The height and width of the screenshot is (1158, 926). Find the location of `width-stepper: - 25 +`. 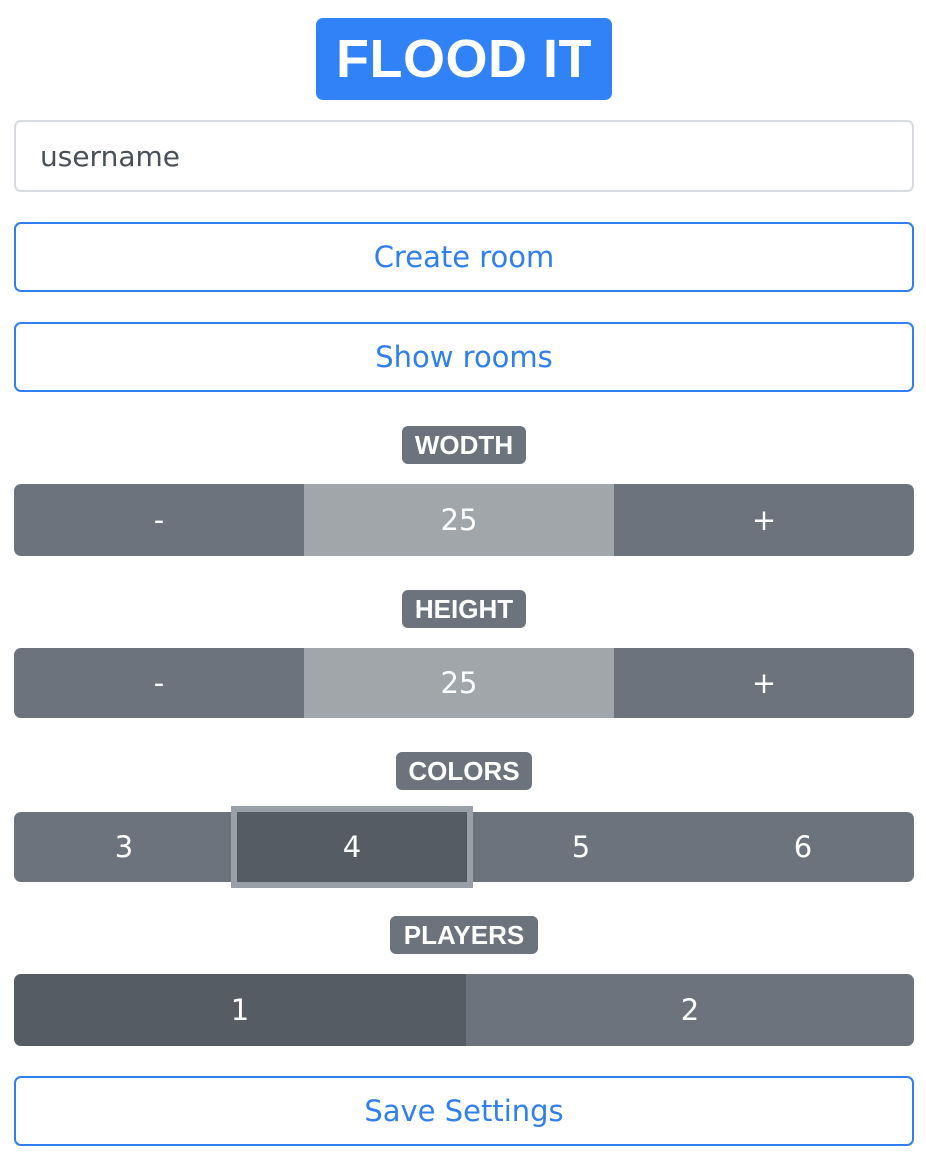

width-stepper: - 25 + is located at coordinates (464, 520).